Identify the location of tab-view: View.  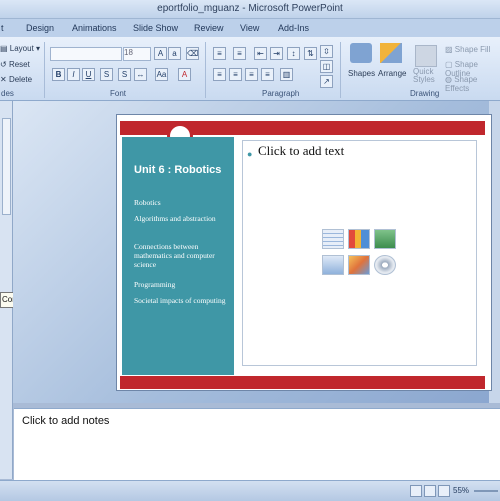
(249, 28).